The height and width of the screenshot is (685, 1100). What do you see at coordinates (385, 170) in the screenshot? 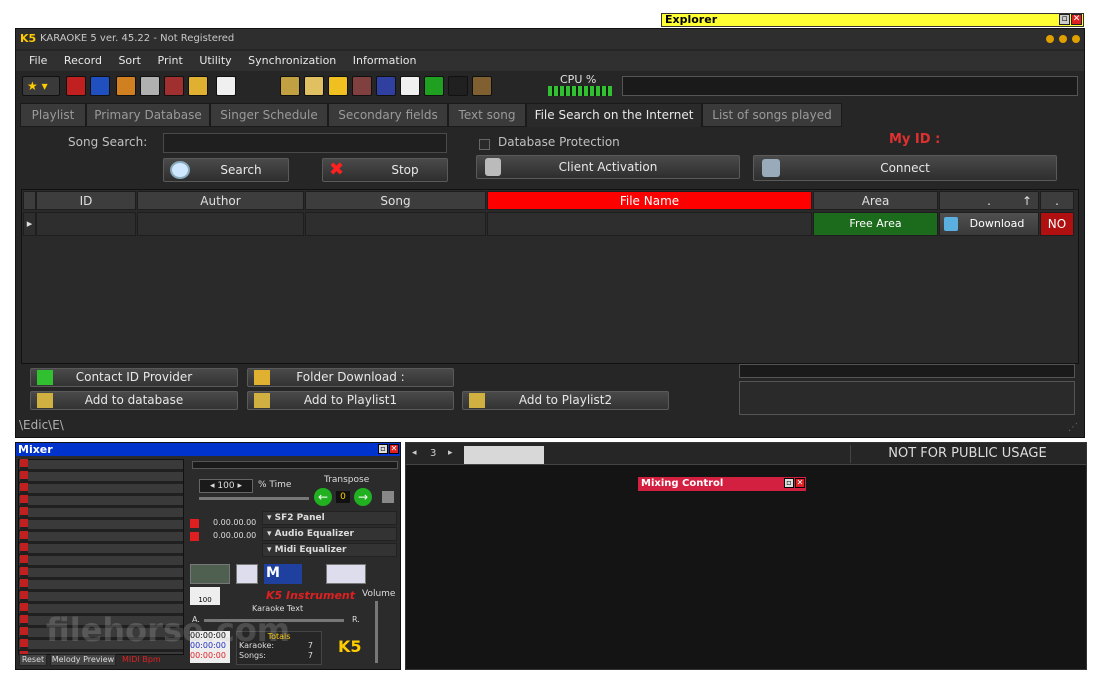
I see `stop-button: ✖ Stop` at bounding box center [385, 170].